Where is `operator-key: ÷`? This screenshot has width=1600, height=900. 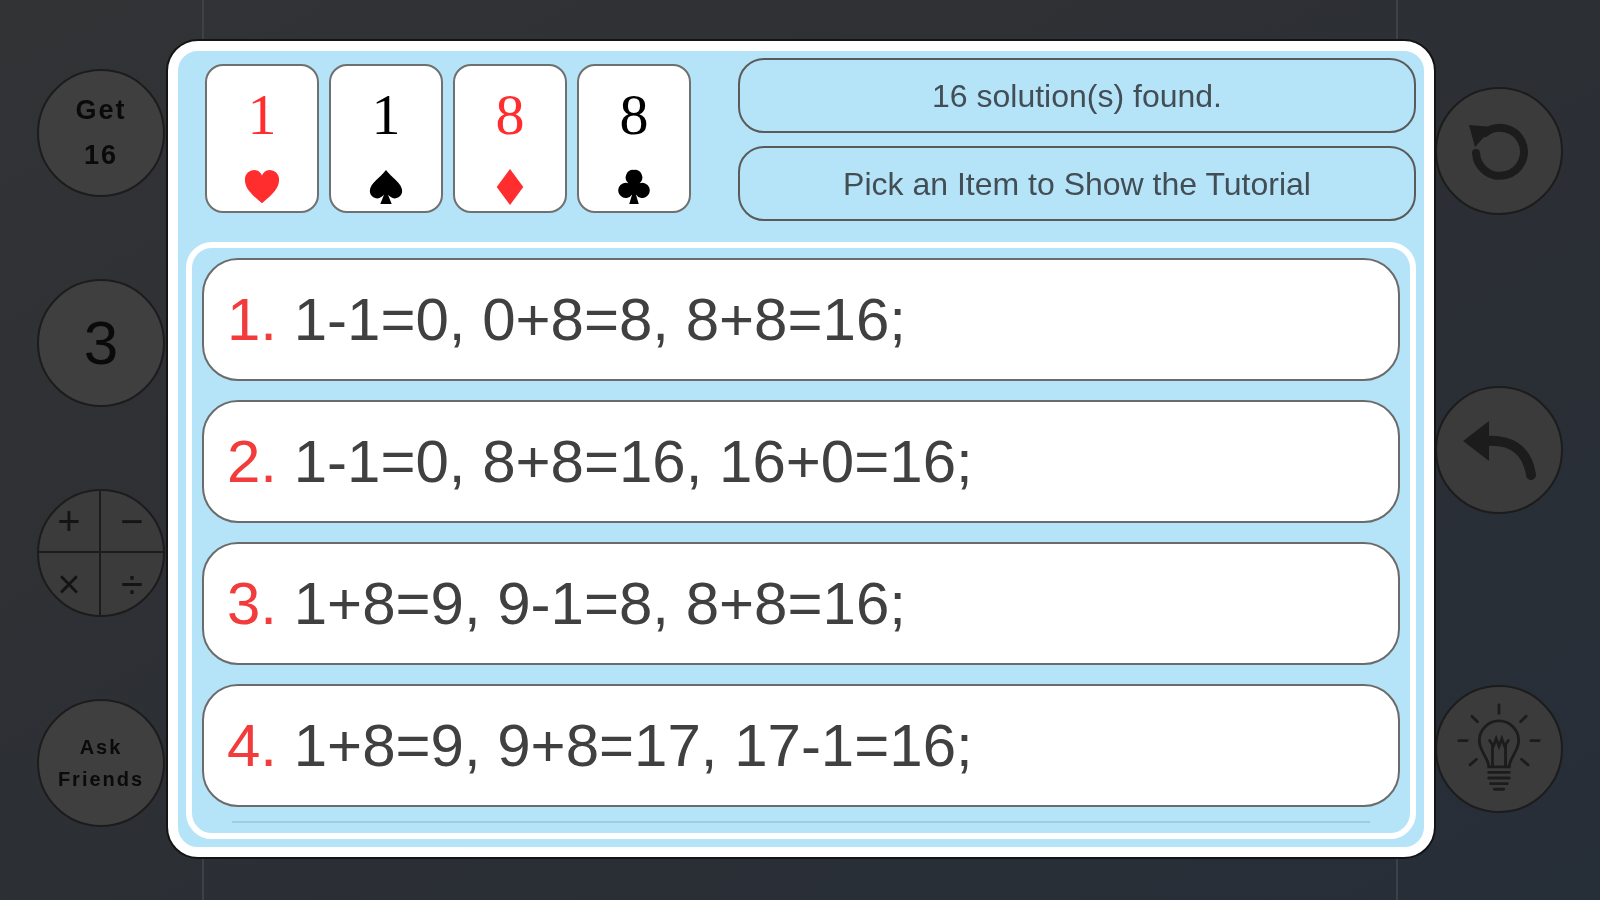 operator-key: ÷ is located at coordinates (132, 584).